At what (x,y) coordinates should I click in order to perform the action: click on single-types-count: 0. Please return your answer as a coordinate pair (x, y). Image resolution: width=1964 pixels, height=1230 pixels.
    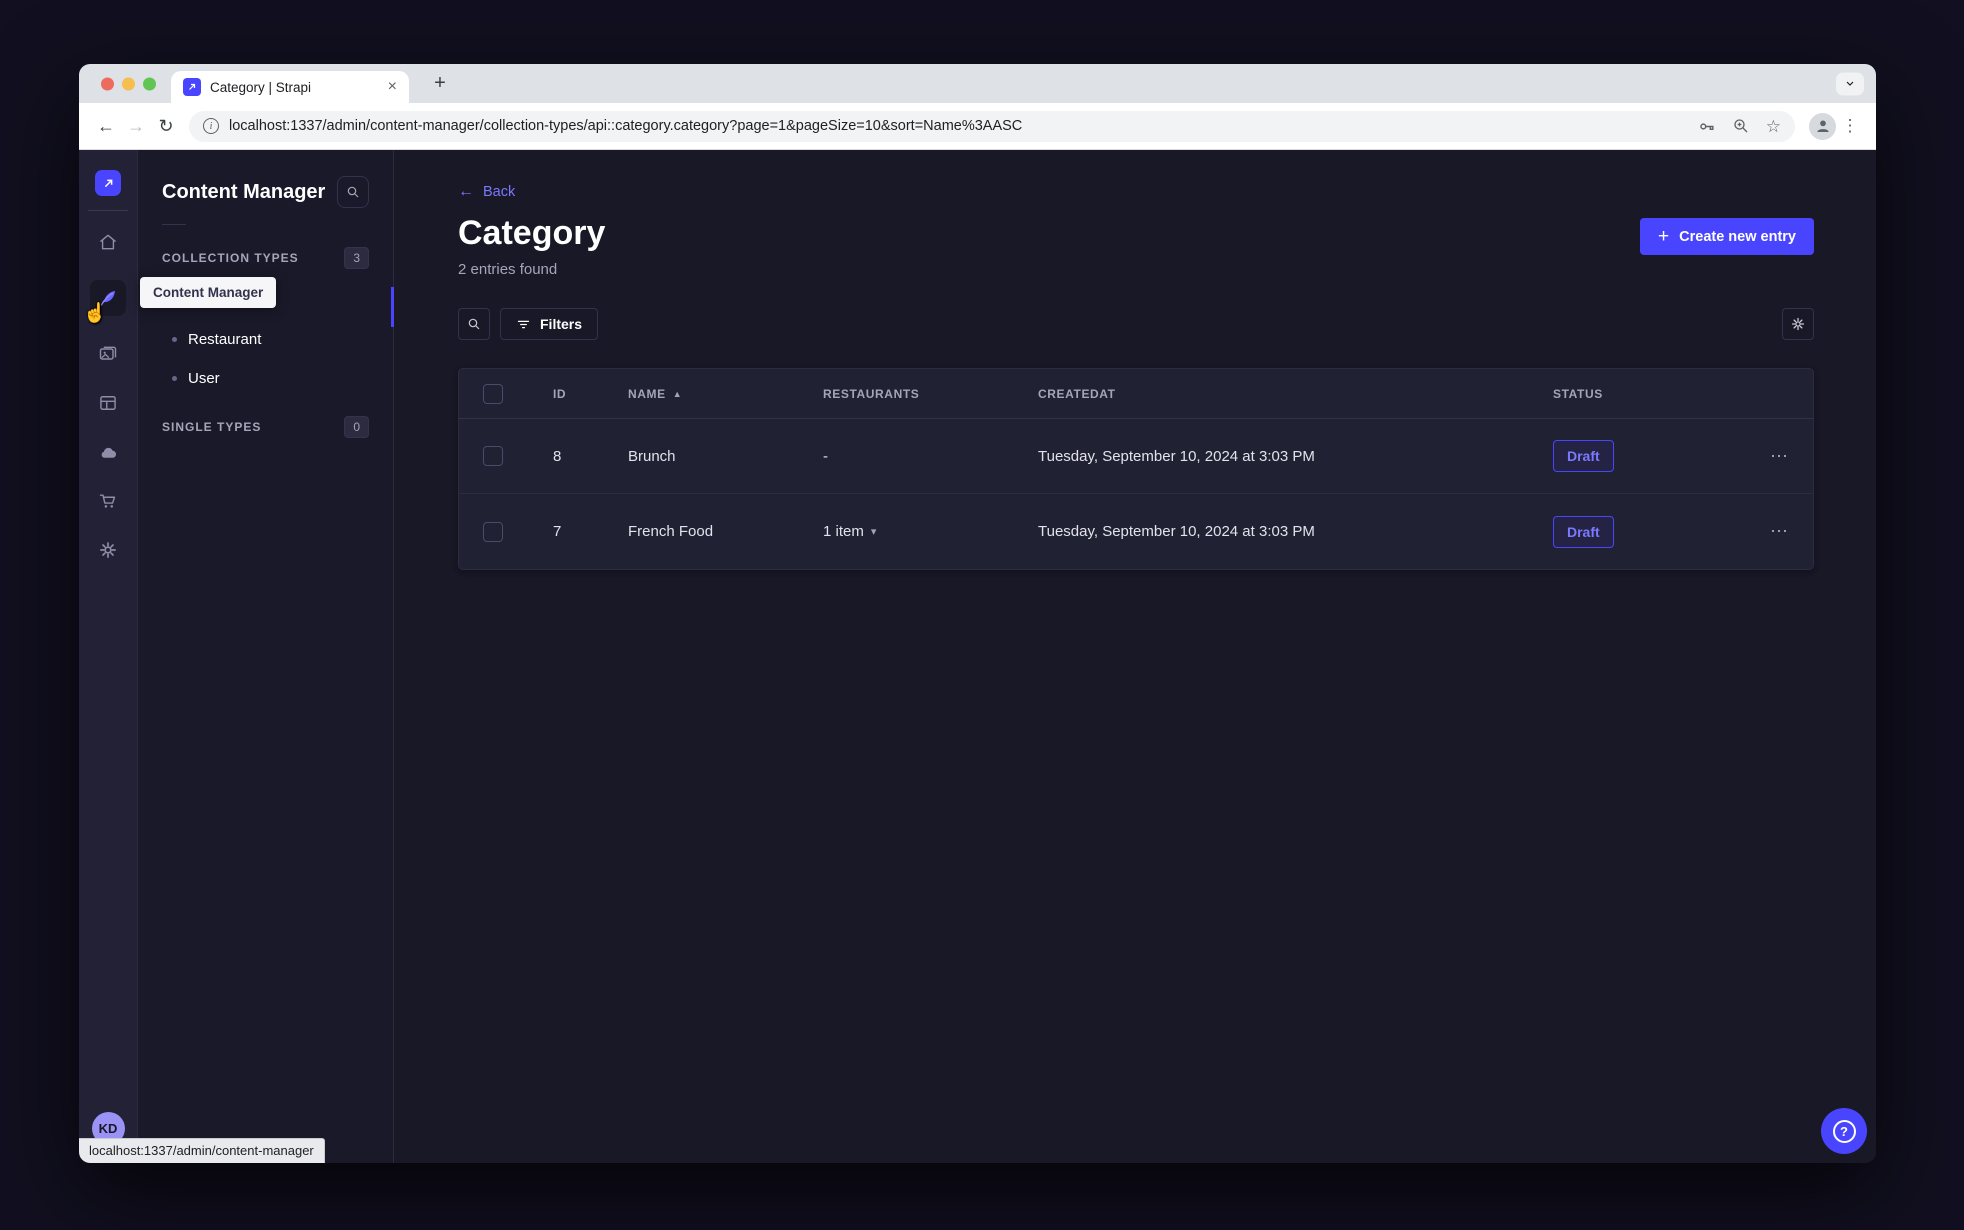
    Looking at the image, I should click on (356, 427).